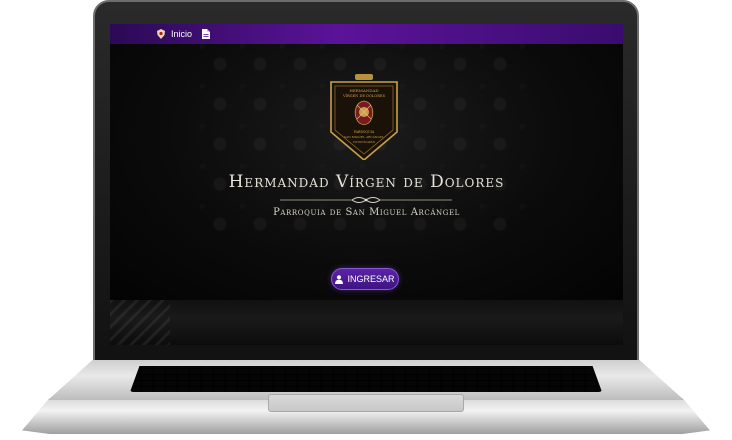  What do you see at coordinates (182, 34) in the screenshot?
I see `nav-home-label: Inicio` at bounding box center [182, 34].